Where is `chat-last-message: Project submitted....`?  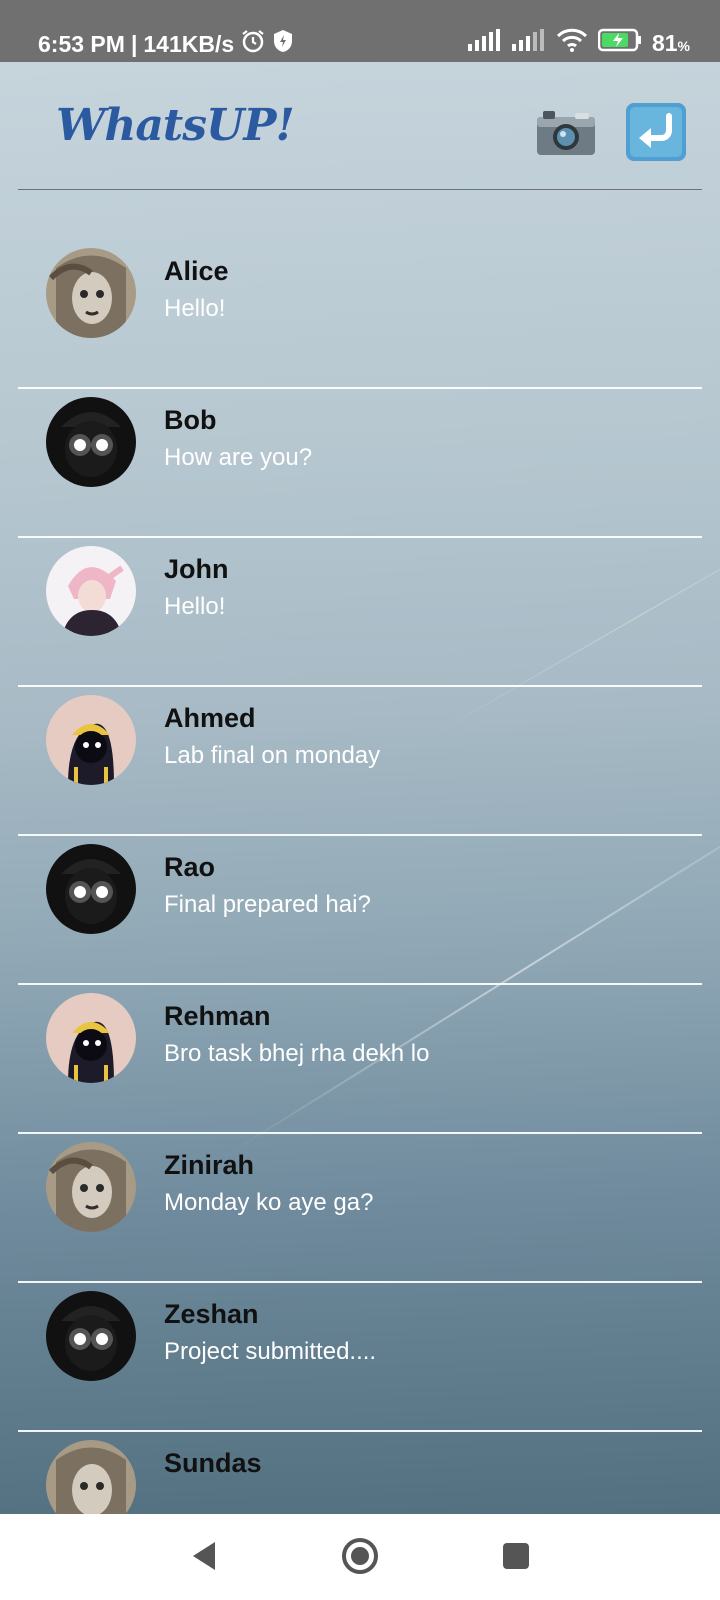
chat-last-message: Project submitted.... is located at coordinates (270, 1351).